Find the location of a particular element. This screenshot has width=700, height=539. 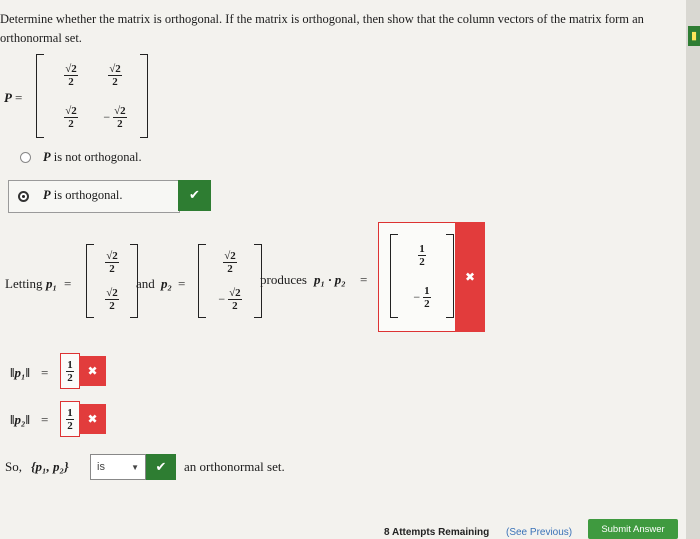

p1-entry-2: √2 2 is located at coordinates (112, 299).